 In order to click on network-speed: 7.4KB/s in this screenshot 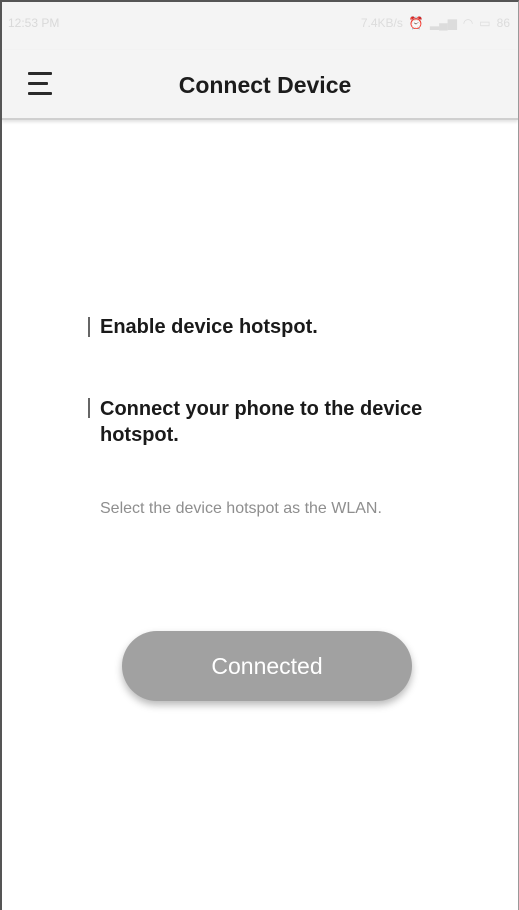, I will do `click(381, 23)`.